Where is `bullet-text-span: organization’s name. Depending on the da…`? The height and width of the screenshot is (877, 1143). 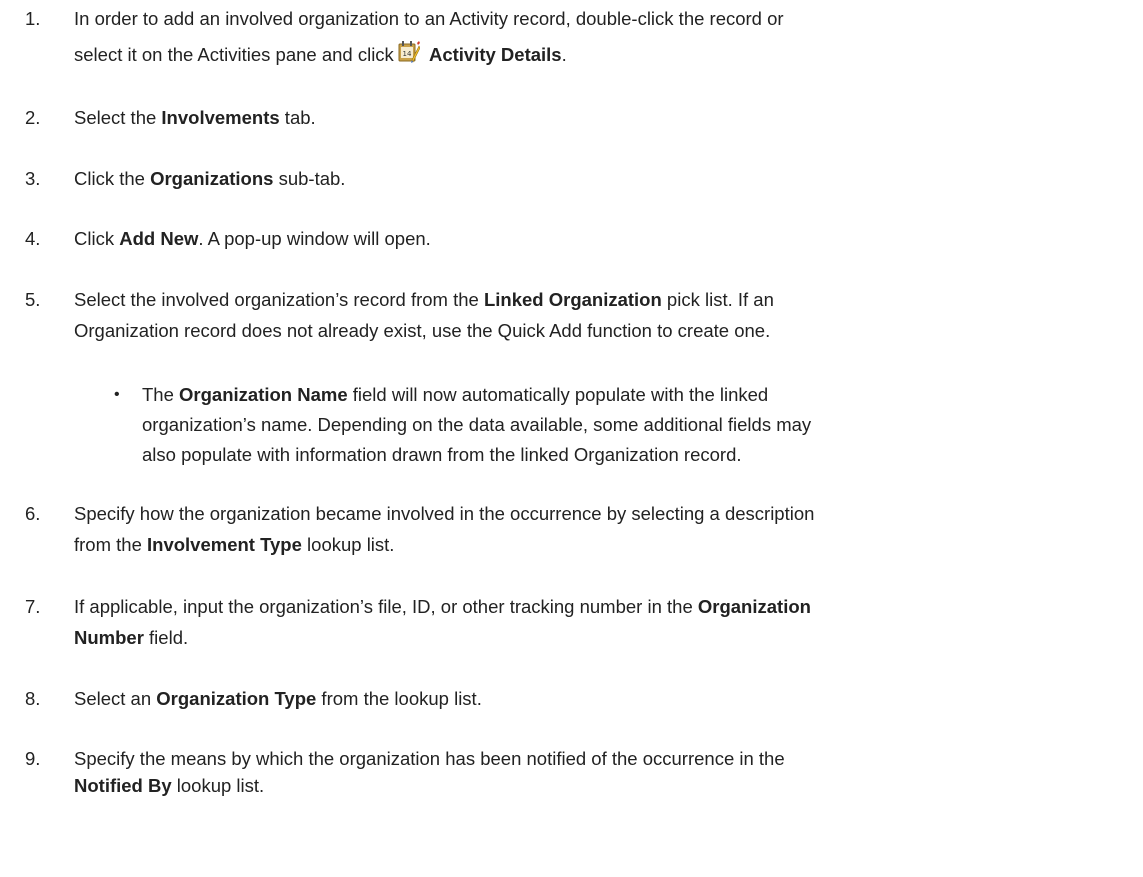
bullet-text-span: organization’s name. Depending on the da… is located at coordinates (477, 424).